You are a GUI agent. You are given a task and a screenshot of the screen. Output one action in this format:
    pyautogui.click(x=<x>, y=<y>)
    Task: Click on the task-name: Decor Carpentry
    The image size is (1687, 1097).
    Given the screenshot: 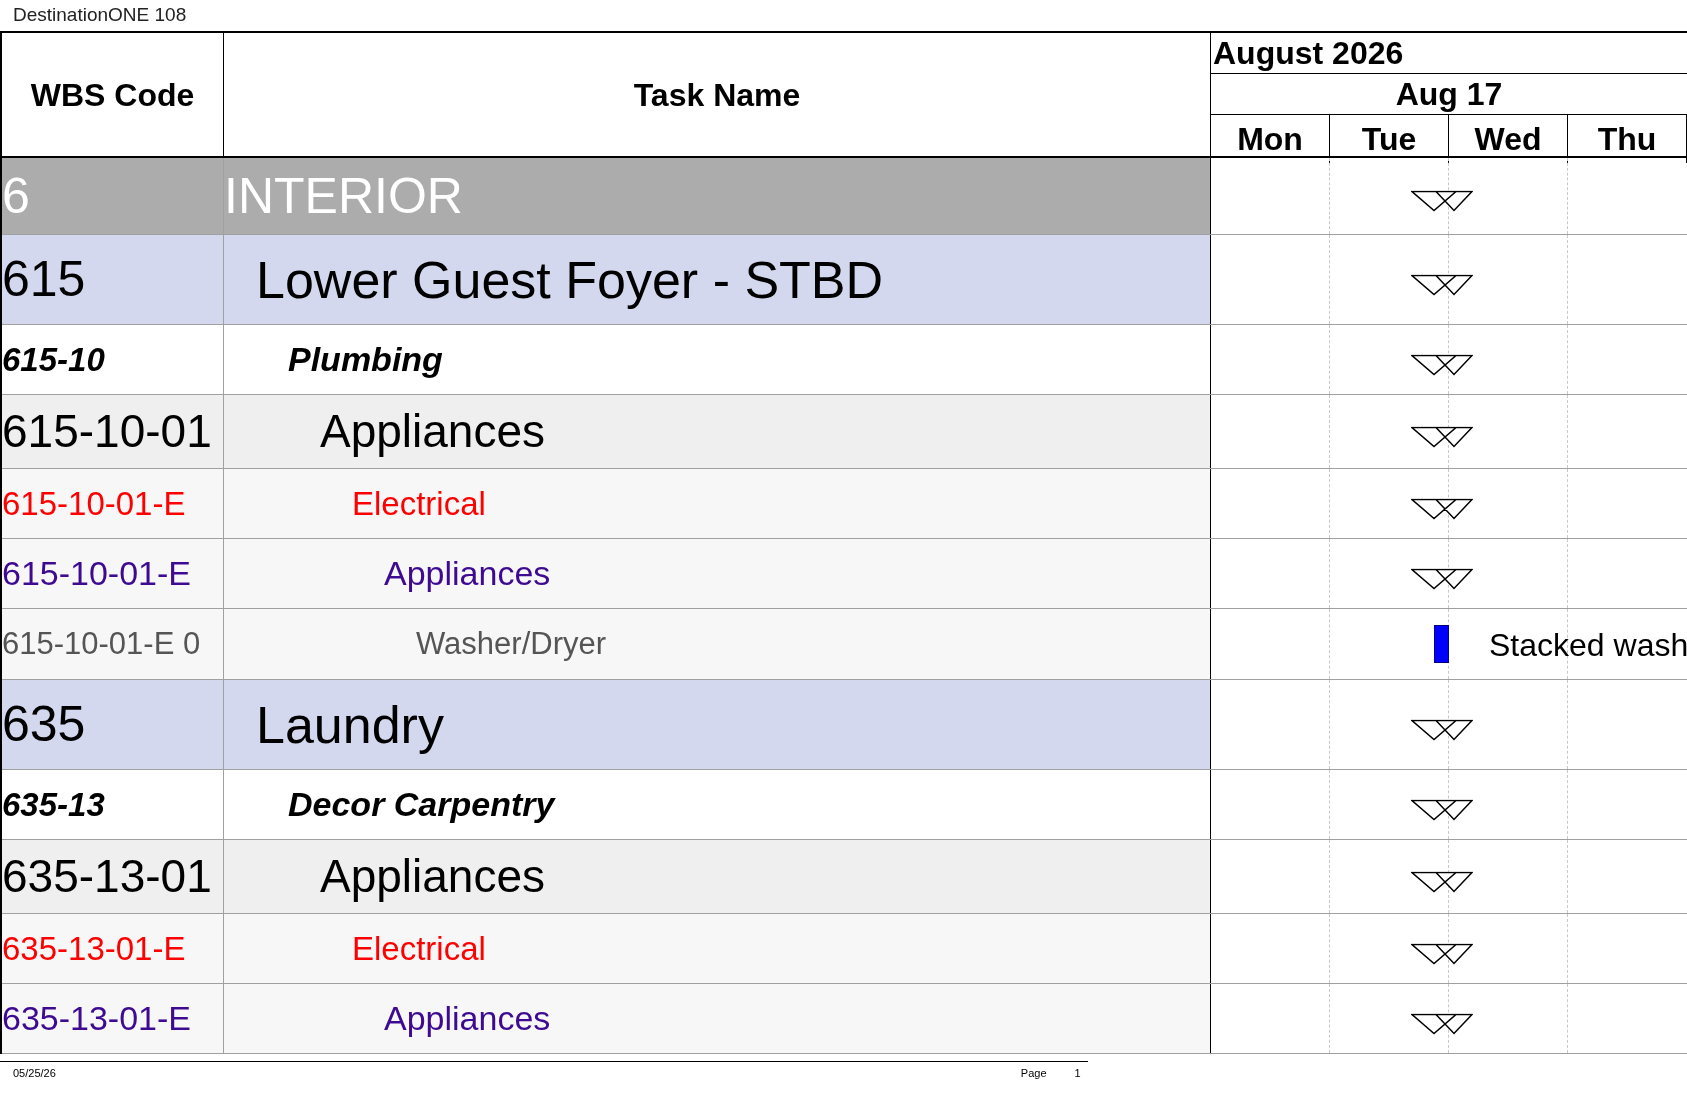 What is the action you would take?
    pyautogui.click(x=421, y=804)
    